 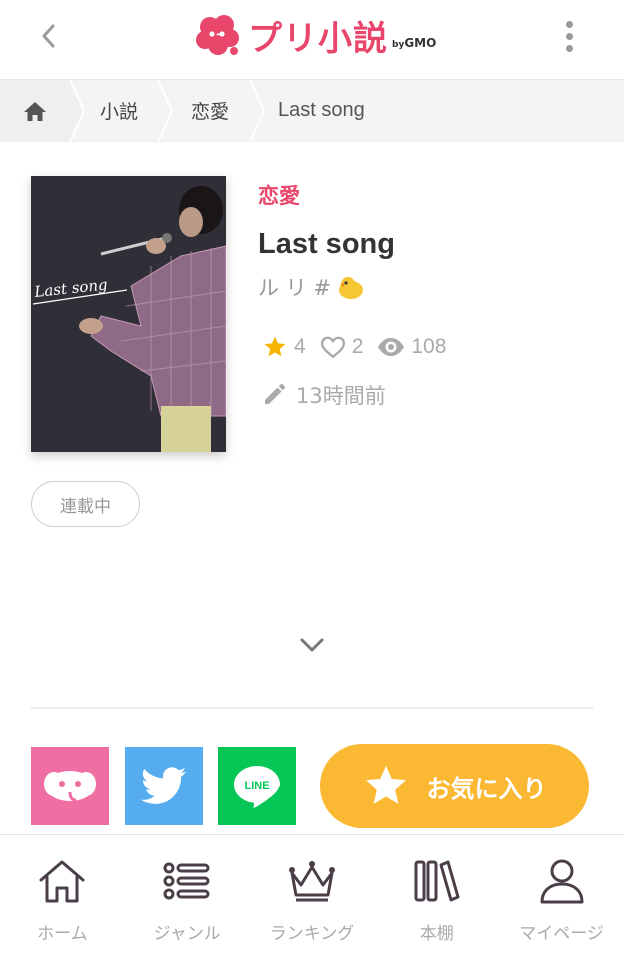 I want to click on list-icon, so click(x=186, y=881).